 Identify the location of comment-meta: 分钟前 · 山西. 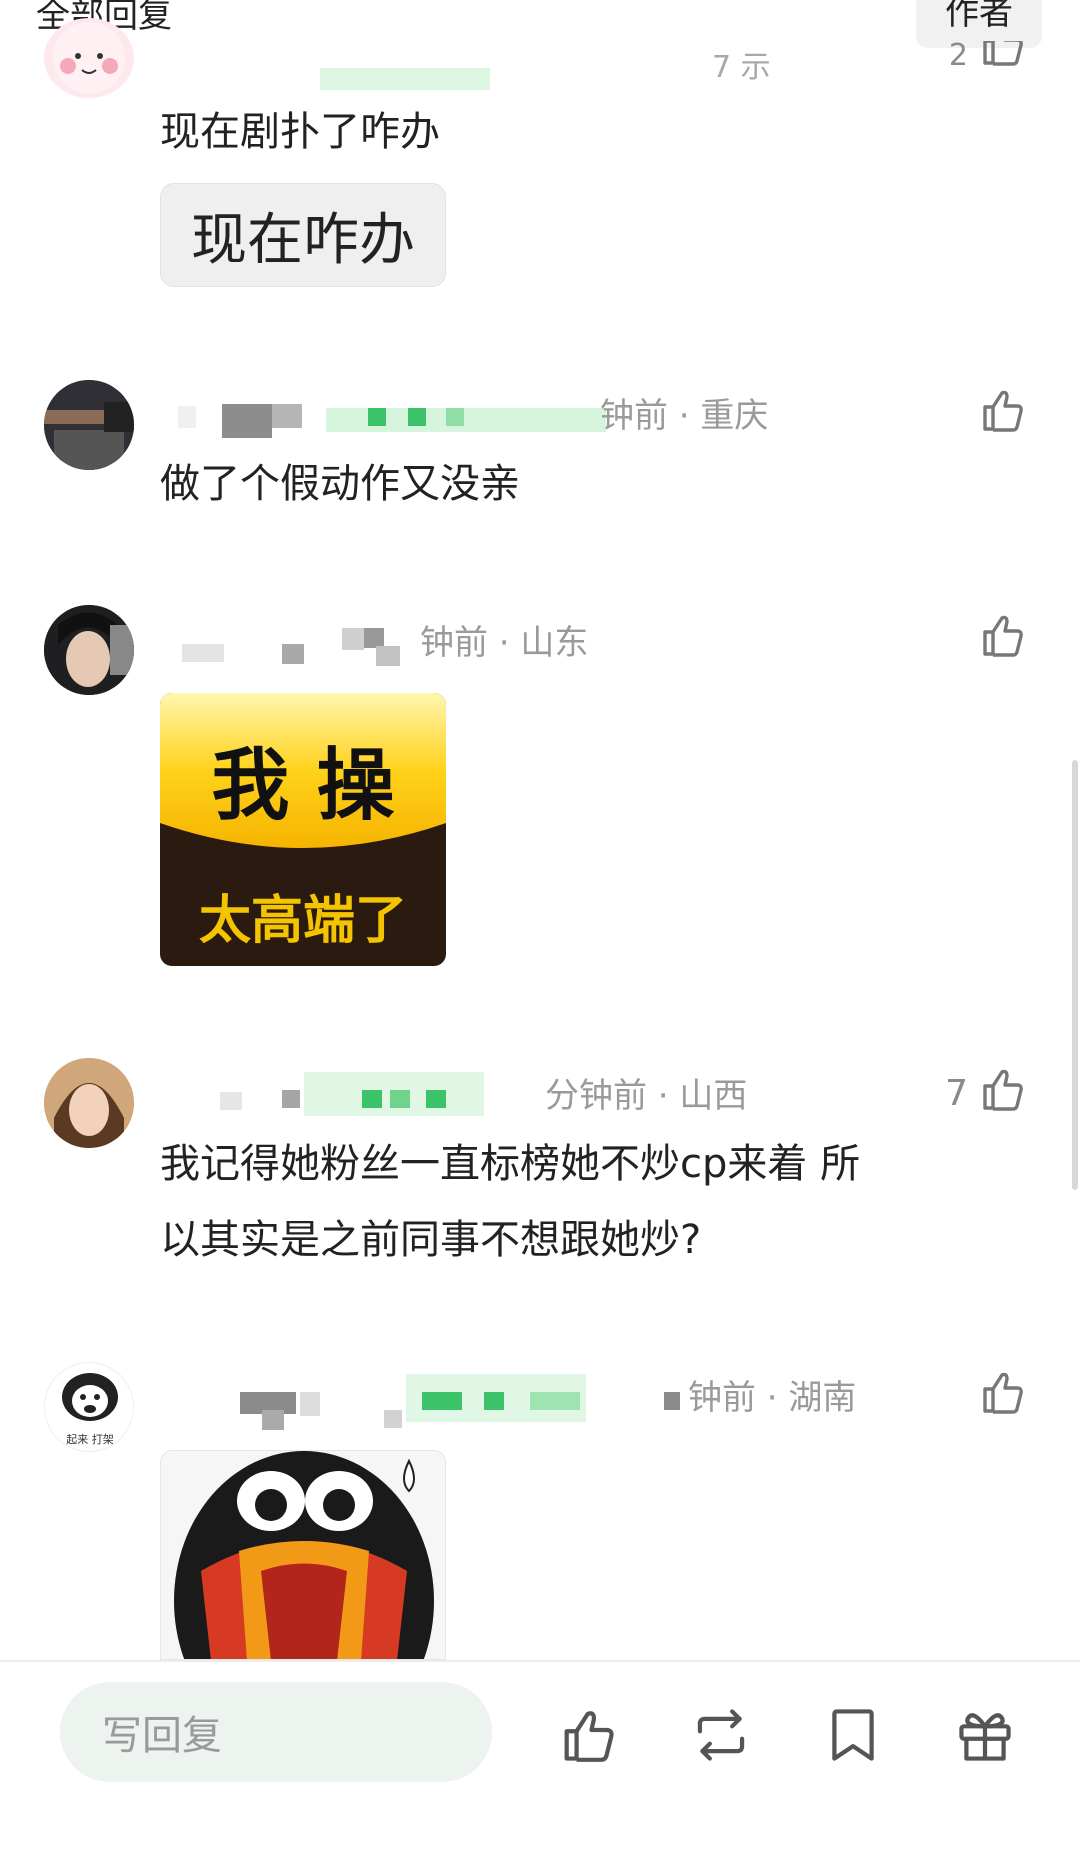
(646, 1096).